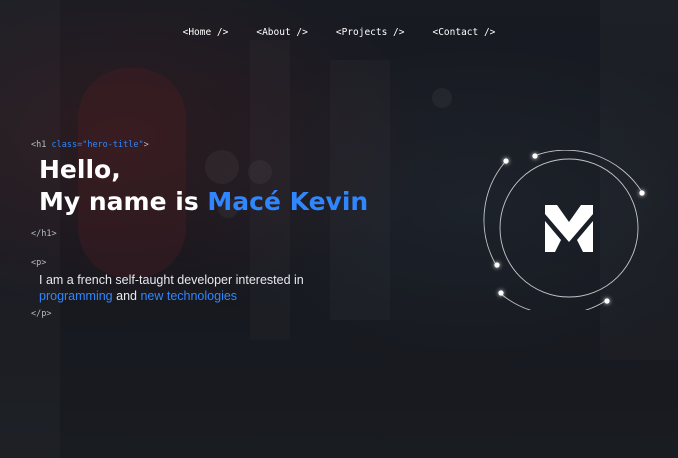 This screenshot has height=458, width=678. What do you see at coordinates (113, 145) in the screenshot?
I see `h1-attr-value: "hero-title"` at bounding box center [113, 145].